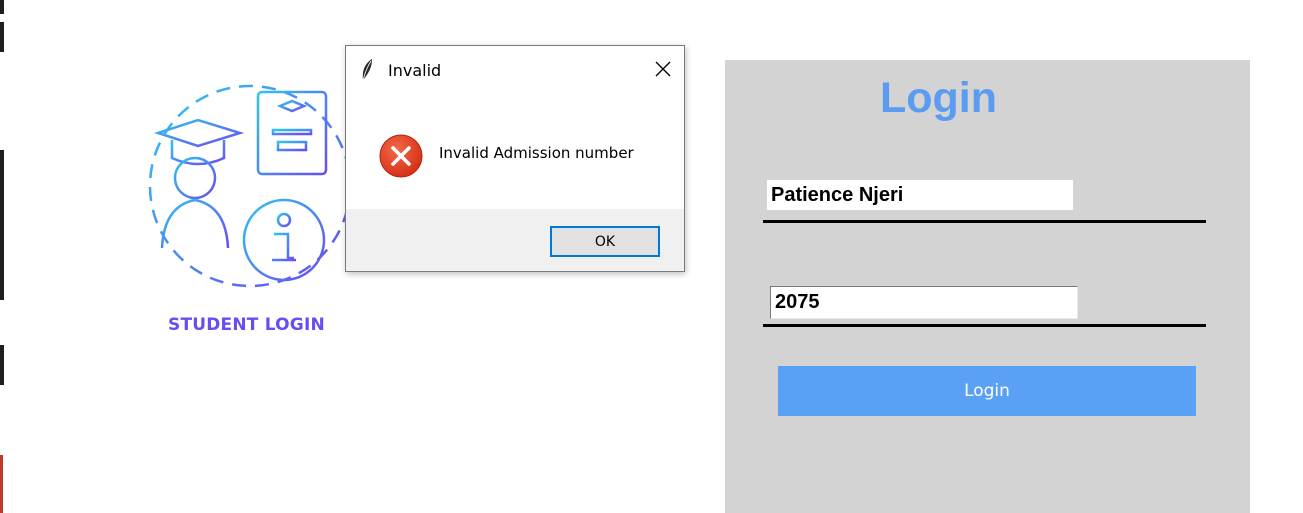 The height and width of the screenshot is (513, 1303). I want to click on dialog-titlebar: Invalid, so click(515, 70).